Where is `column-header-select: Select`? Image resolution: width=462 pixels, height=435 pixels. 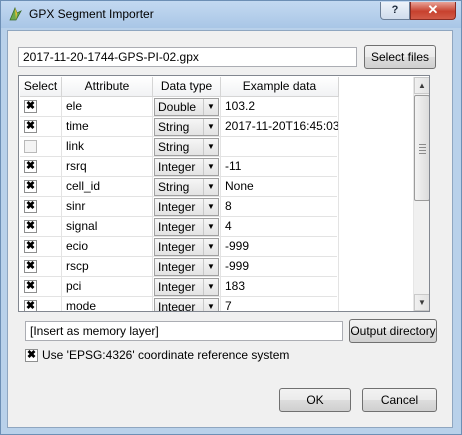 column-header-select: Select is located at coordinates (41, 87).